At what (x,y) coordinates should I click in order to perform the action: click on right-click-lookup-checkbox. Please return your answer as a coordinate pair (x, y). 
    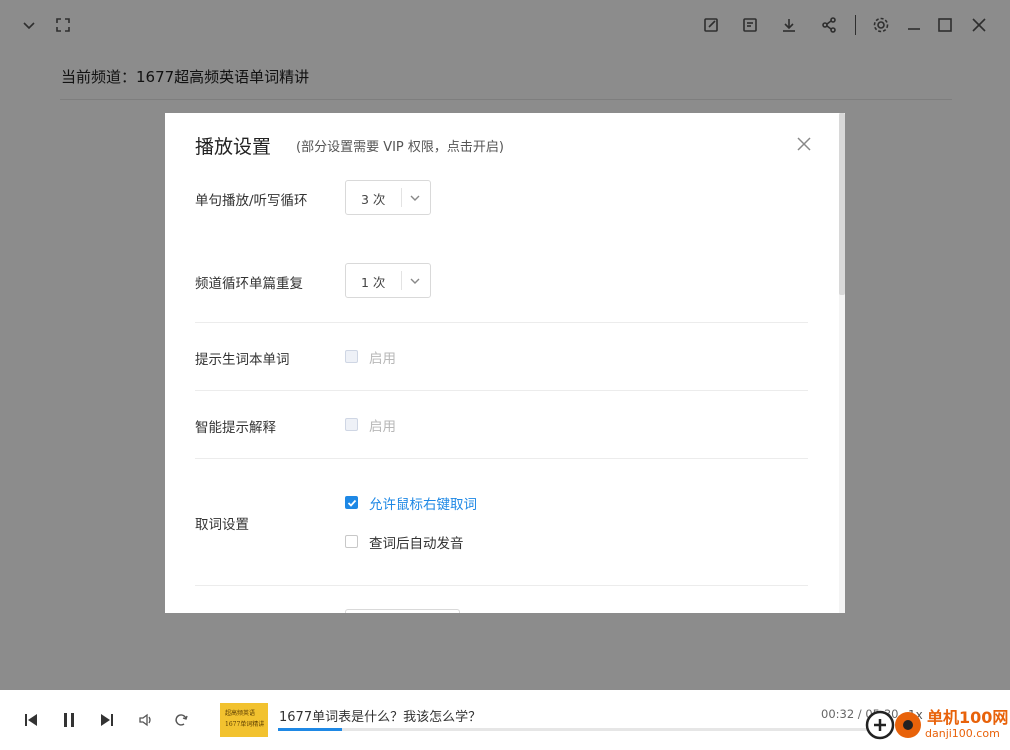
    Looking at the image, I should click on (351, 502).